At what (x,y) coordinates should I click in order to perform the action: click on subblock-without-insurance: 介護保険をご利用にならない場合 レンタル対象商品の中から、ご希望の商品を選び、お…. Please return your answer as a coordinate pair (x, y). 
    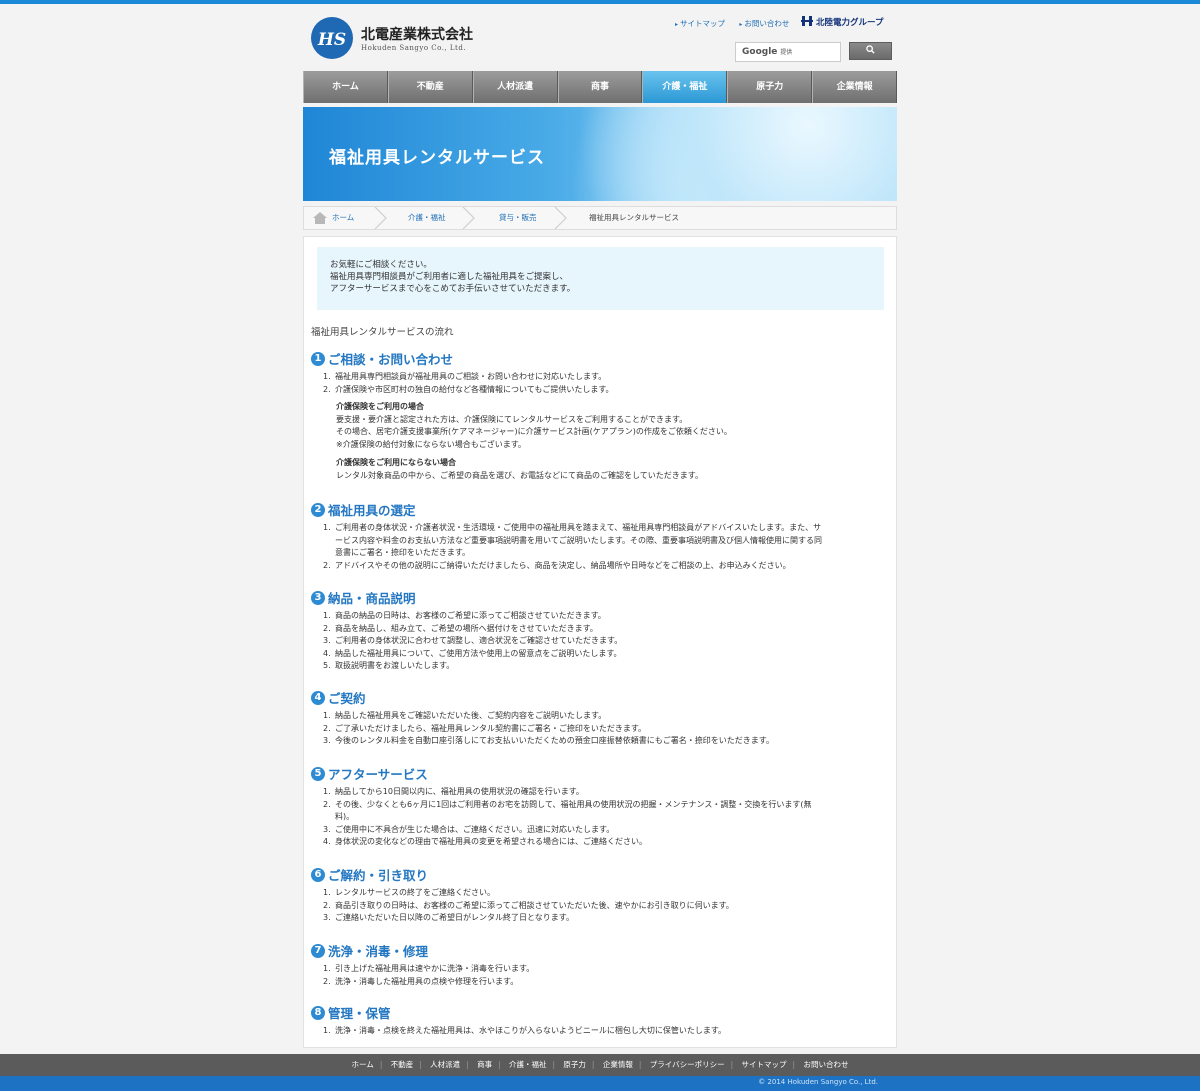
    Looking at the image, I should click on (613, 469).